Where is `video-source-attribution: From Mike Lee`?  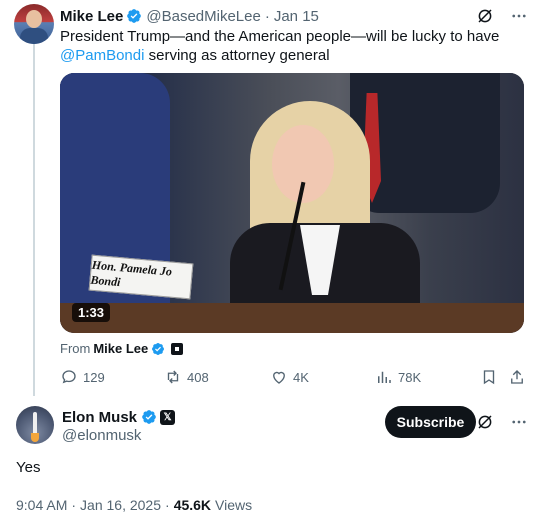 video-source-attribution: From Mike Lee is located at coordinates (122, 348).